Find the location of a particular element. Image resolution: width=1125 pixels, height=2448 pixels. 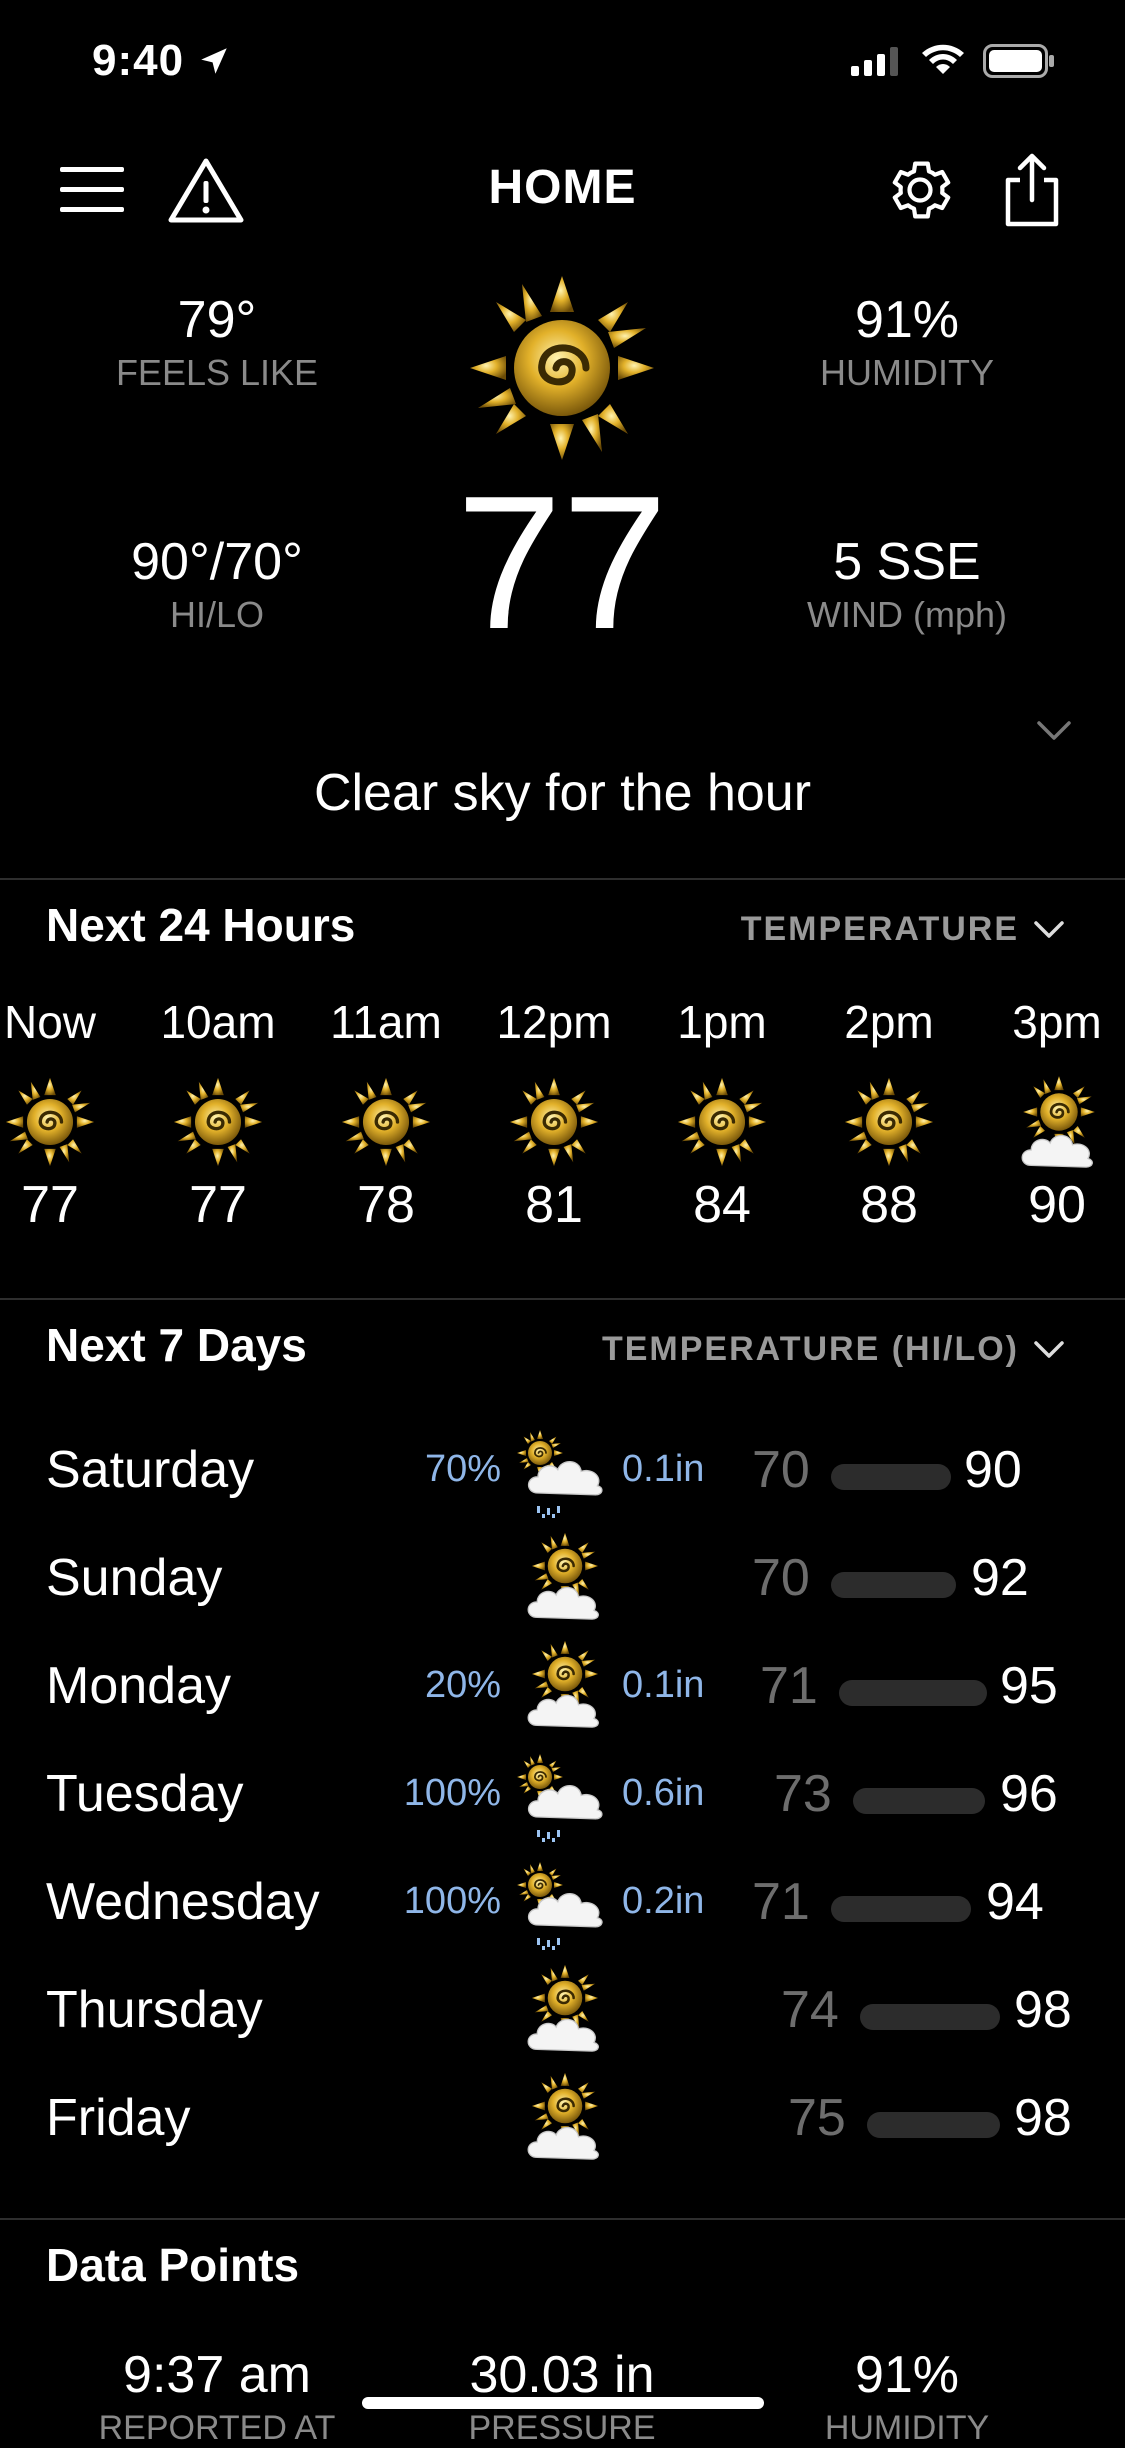

share-button is located at coordinates (1032, 190).